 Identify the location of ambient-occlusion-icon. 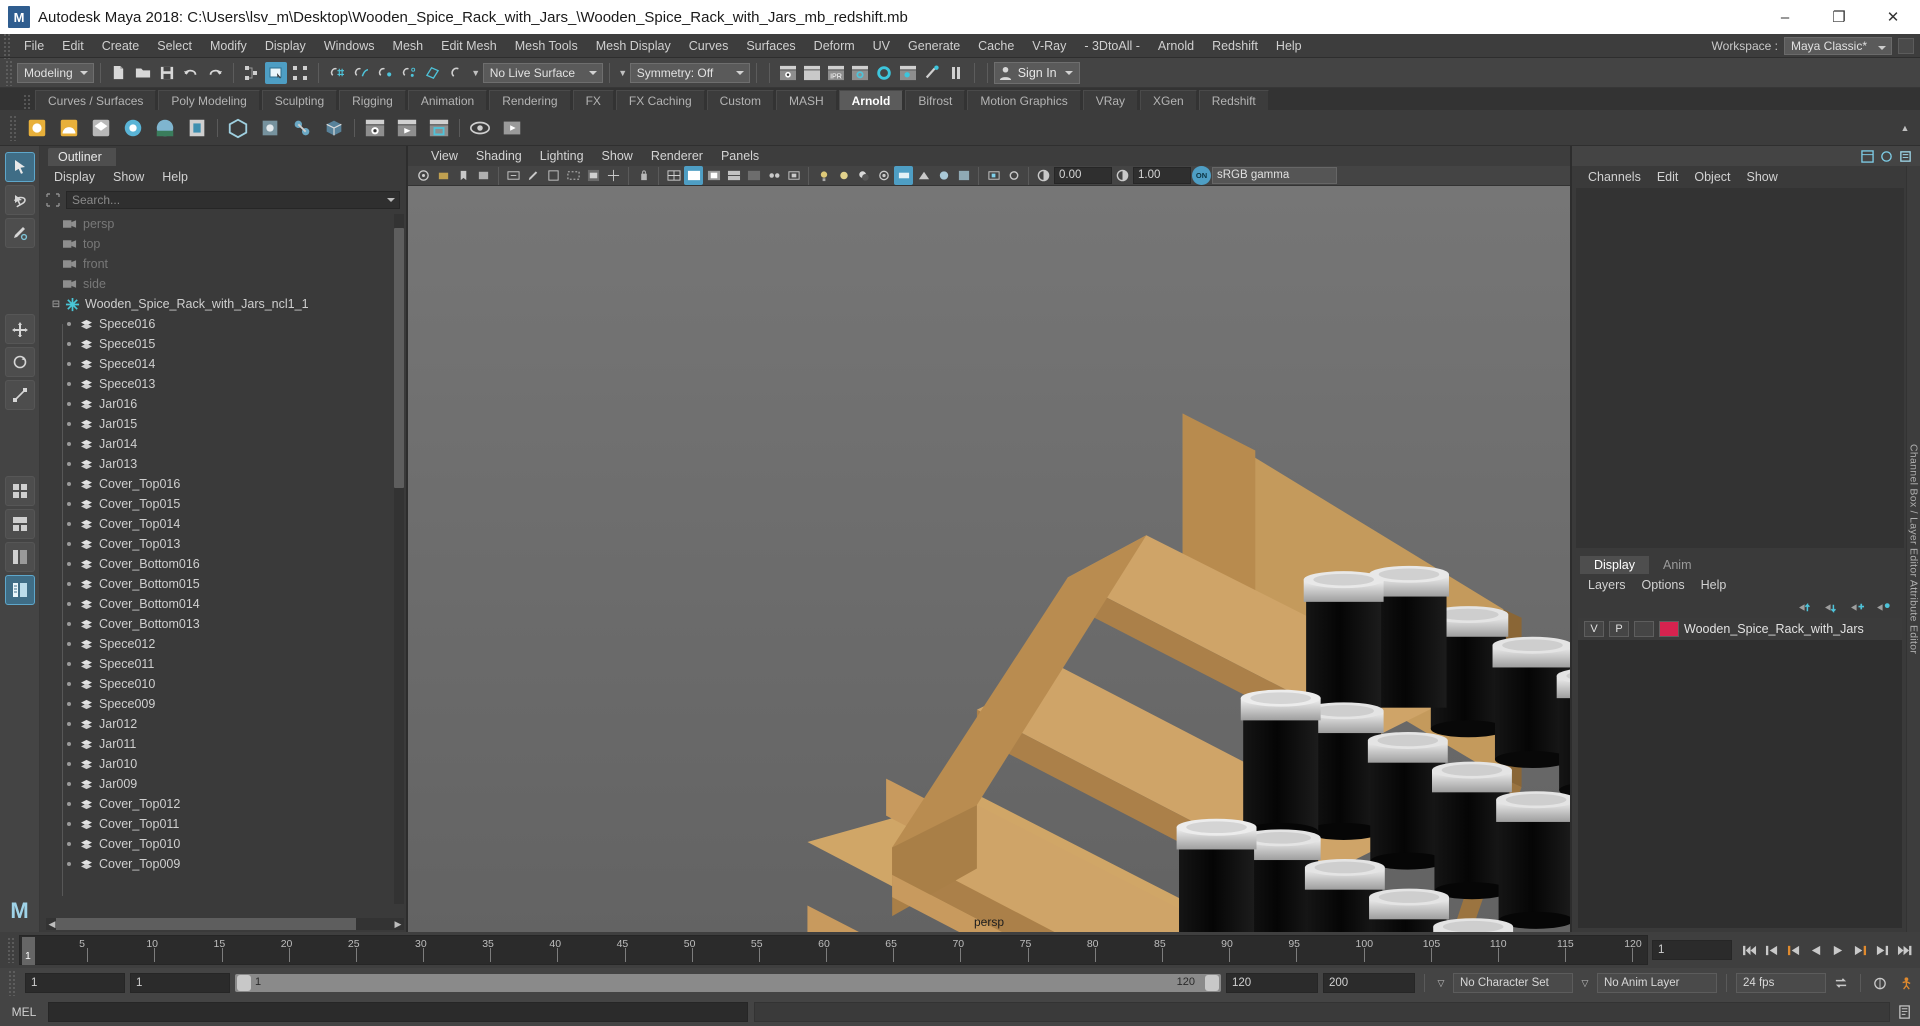
(883, 175).